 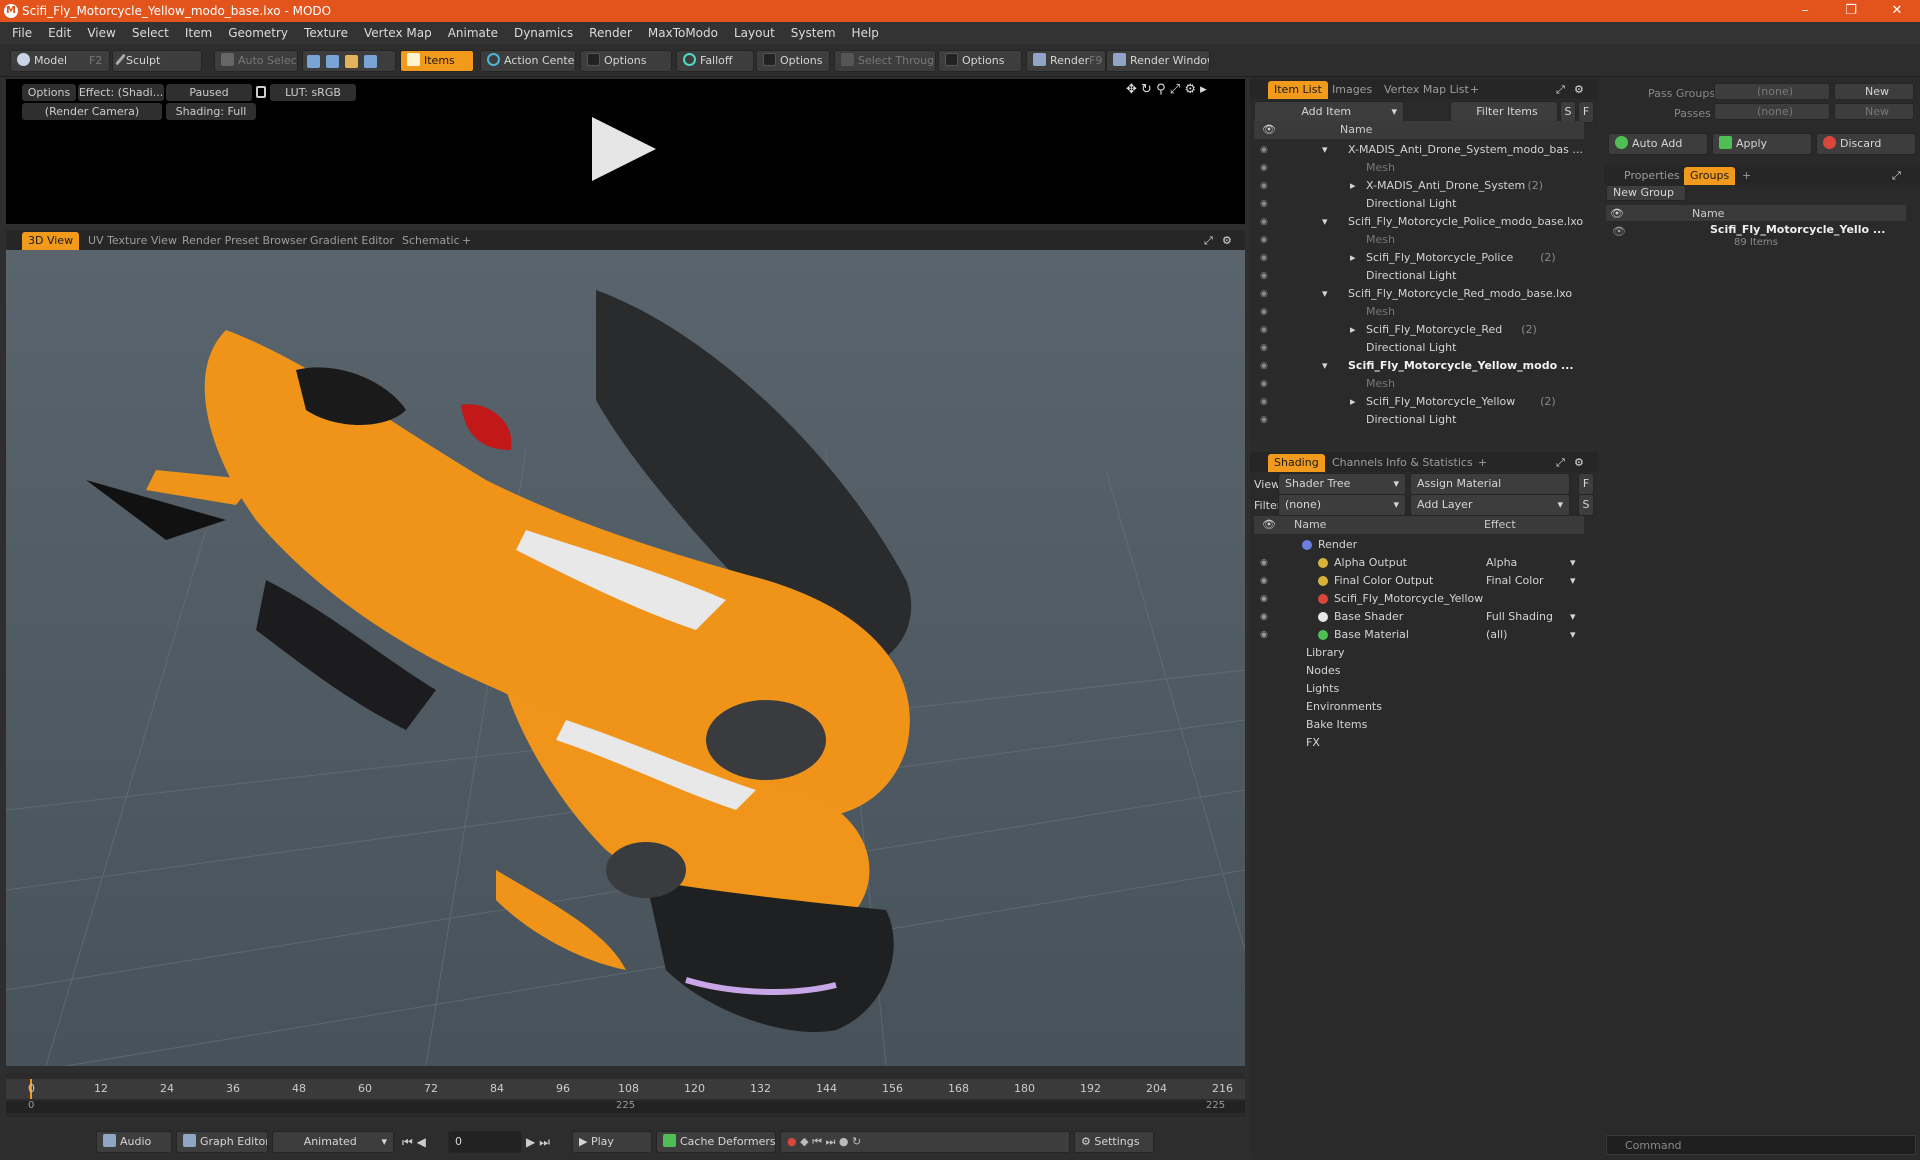 I want to click on sculpt-mode-button: Sculpt, so click(x=157, y=61).